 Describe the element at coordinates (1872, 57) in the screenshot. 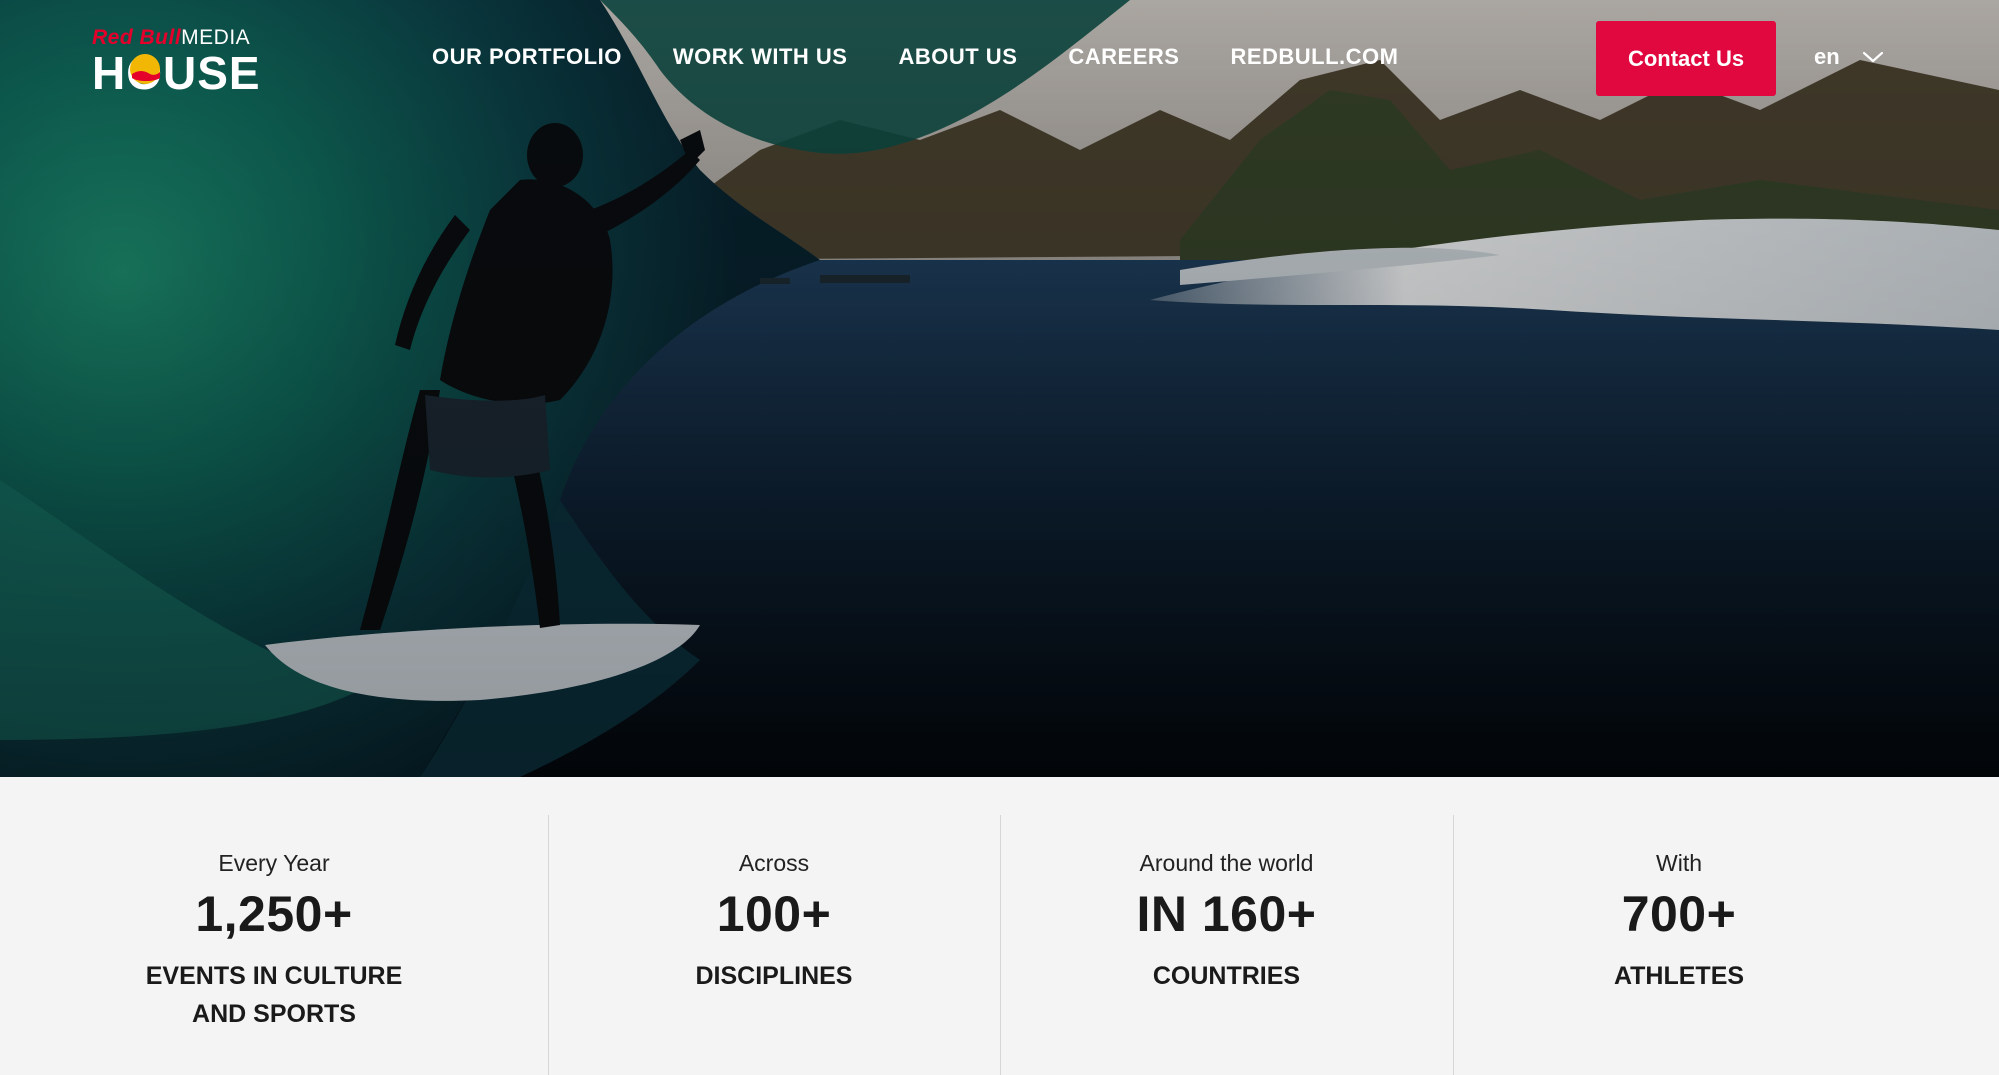

I see `chevron-down-icon` at that location.